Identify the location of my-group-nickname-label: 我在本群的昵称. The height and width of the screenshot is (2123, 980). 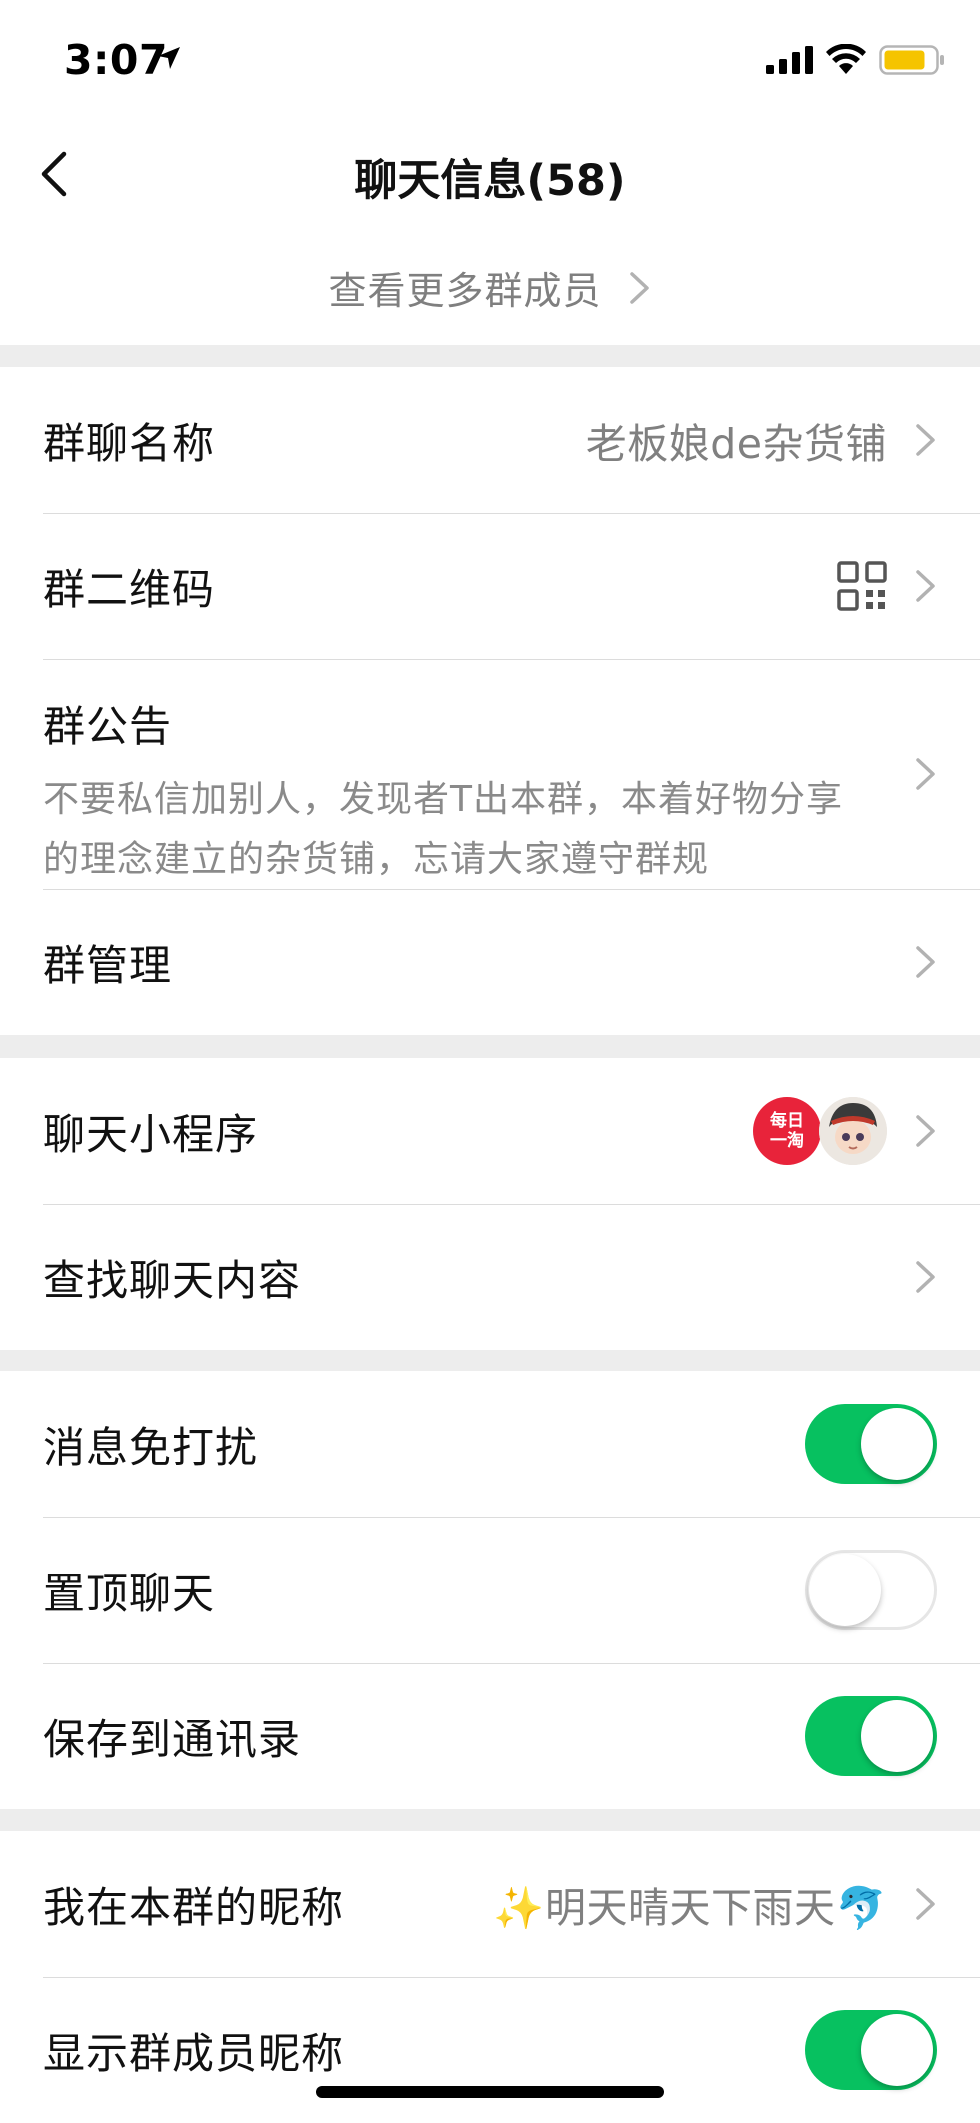
(194, 1907).